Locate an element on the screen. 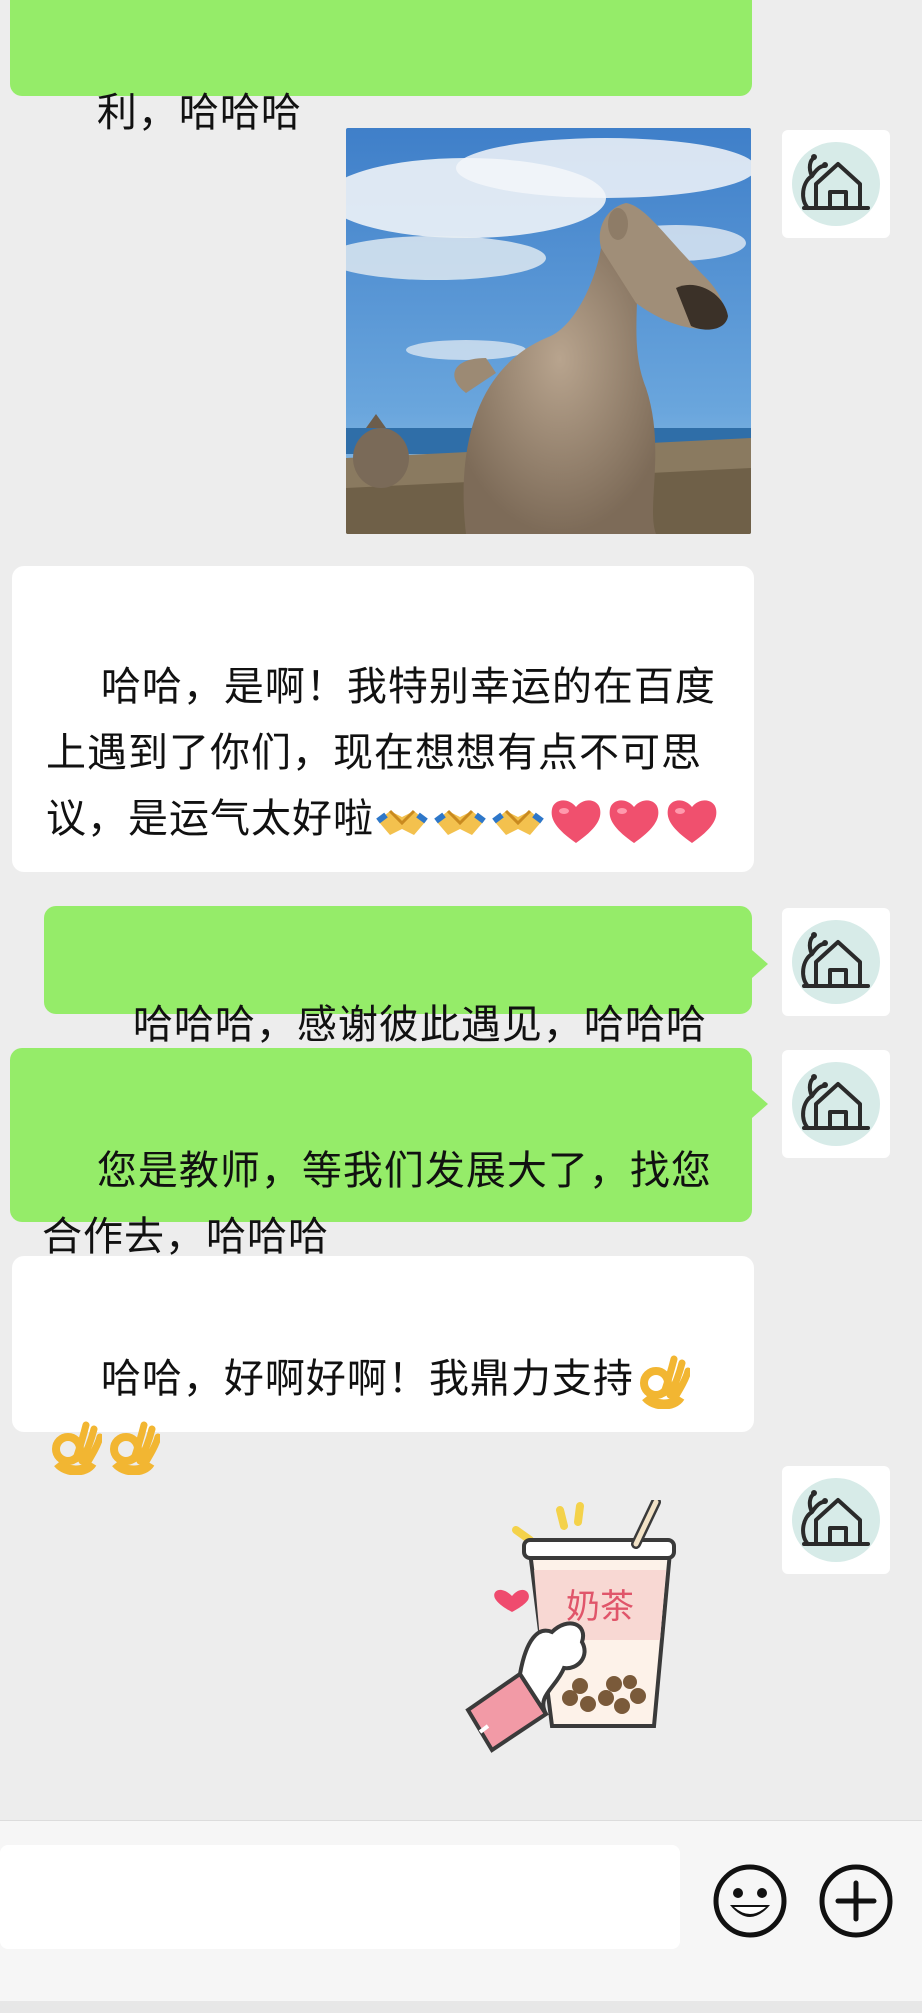 The width and height of the screenshot is (922, 2013). smiley-icon is located at coordinates (750, 1901).